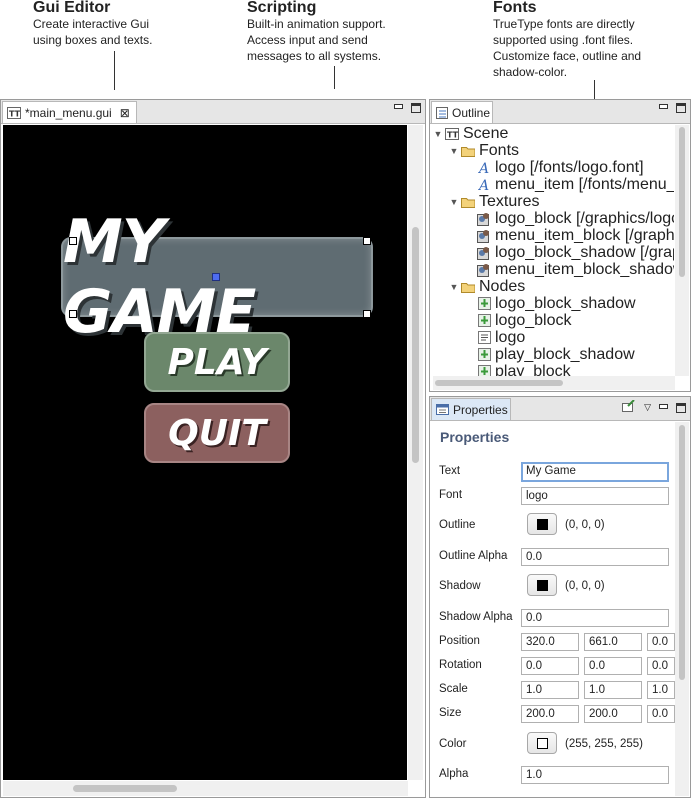 This screenshot has height=798, width=692. I want to click on tree-item: ▼ Textures, so click(494, 201).